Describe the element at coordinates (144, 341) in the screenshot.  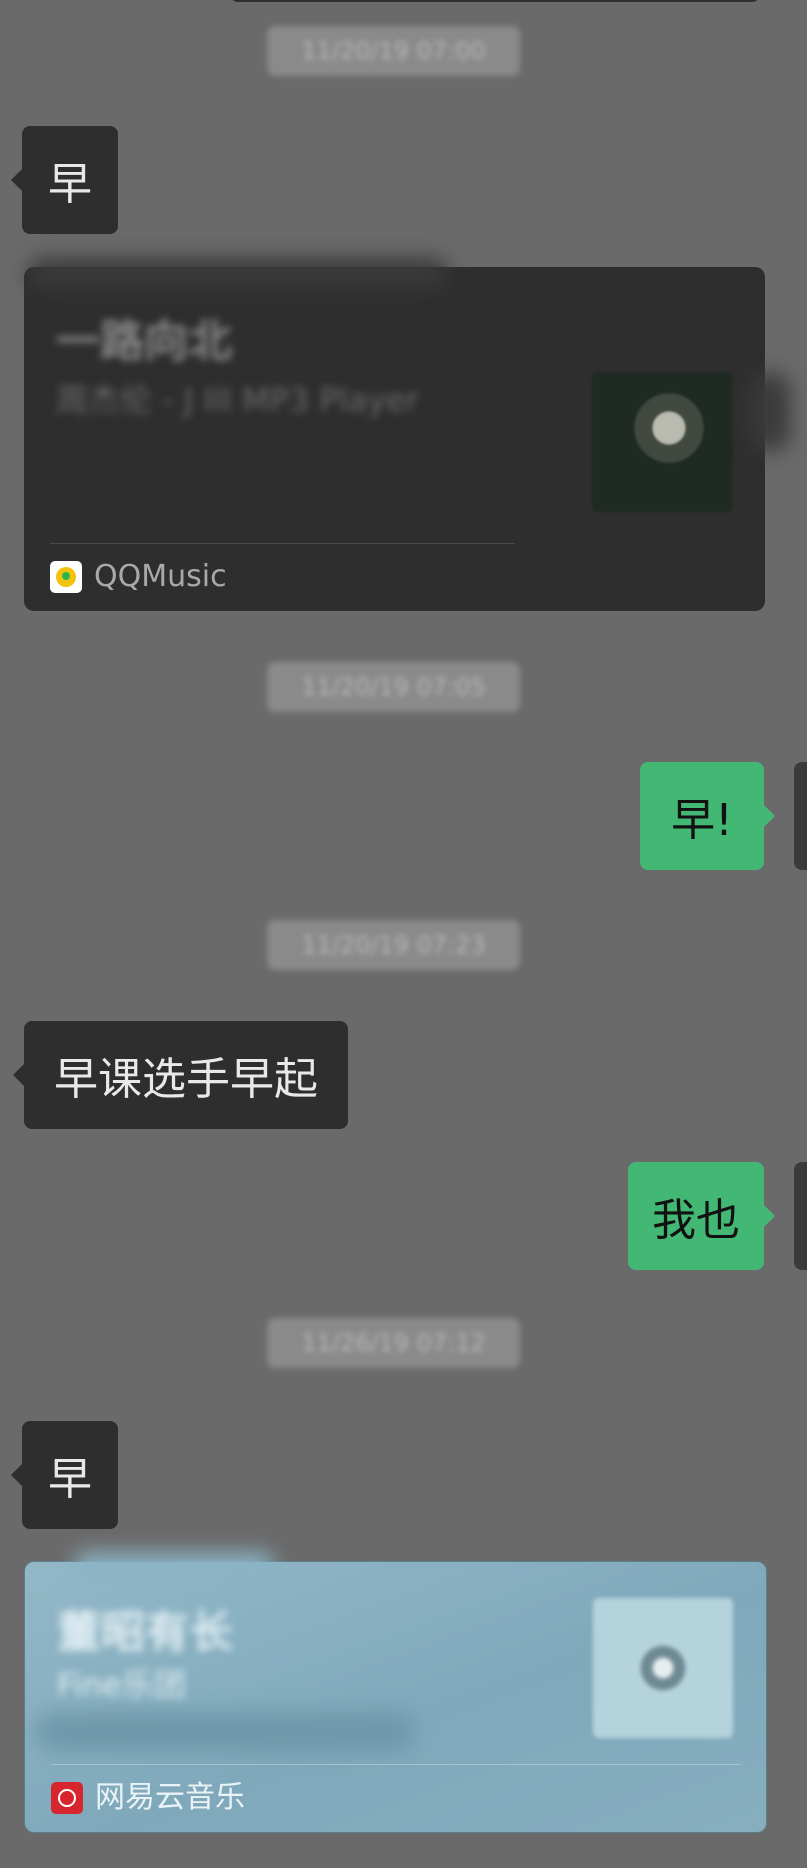
I see `song-title: 一路向北` at that location.